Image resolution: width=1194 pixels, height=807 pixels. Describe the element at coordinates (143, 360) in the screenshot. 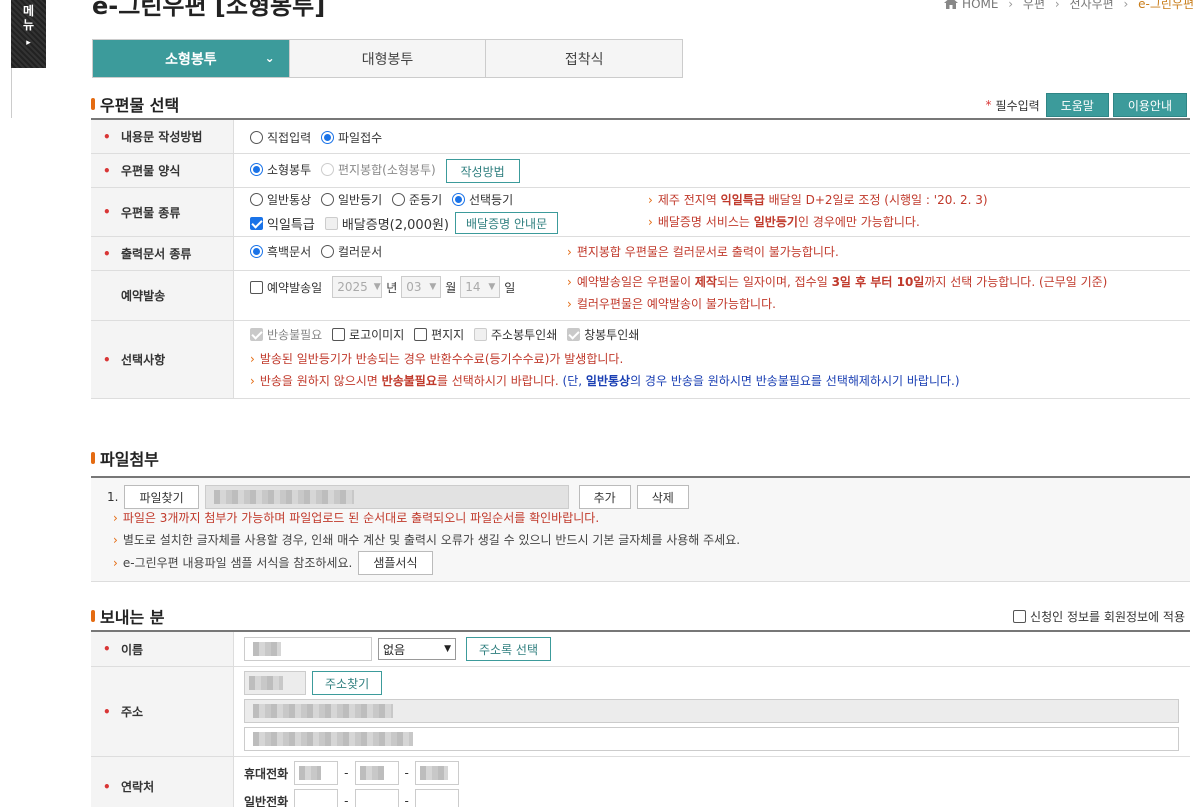

I see `label-text: 선택사항` at that location.